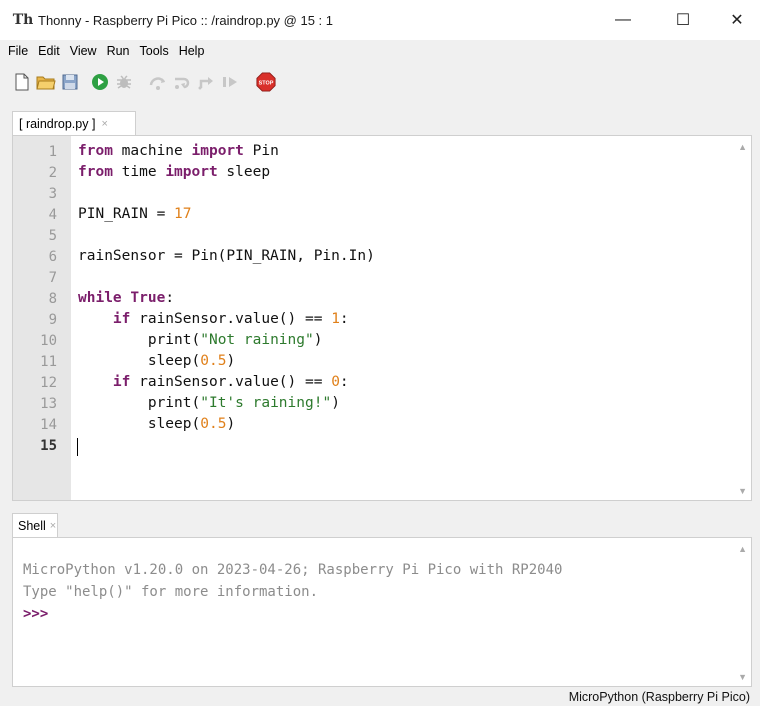 This screenshot has width=760, height=706. Describe the element at coordinates (118, 51) in the screenshot. I see `menu-run: Run` at that location.